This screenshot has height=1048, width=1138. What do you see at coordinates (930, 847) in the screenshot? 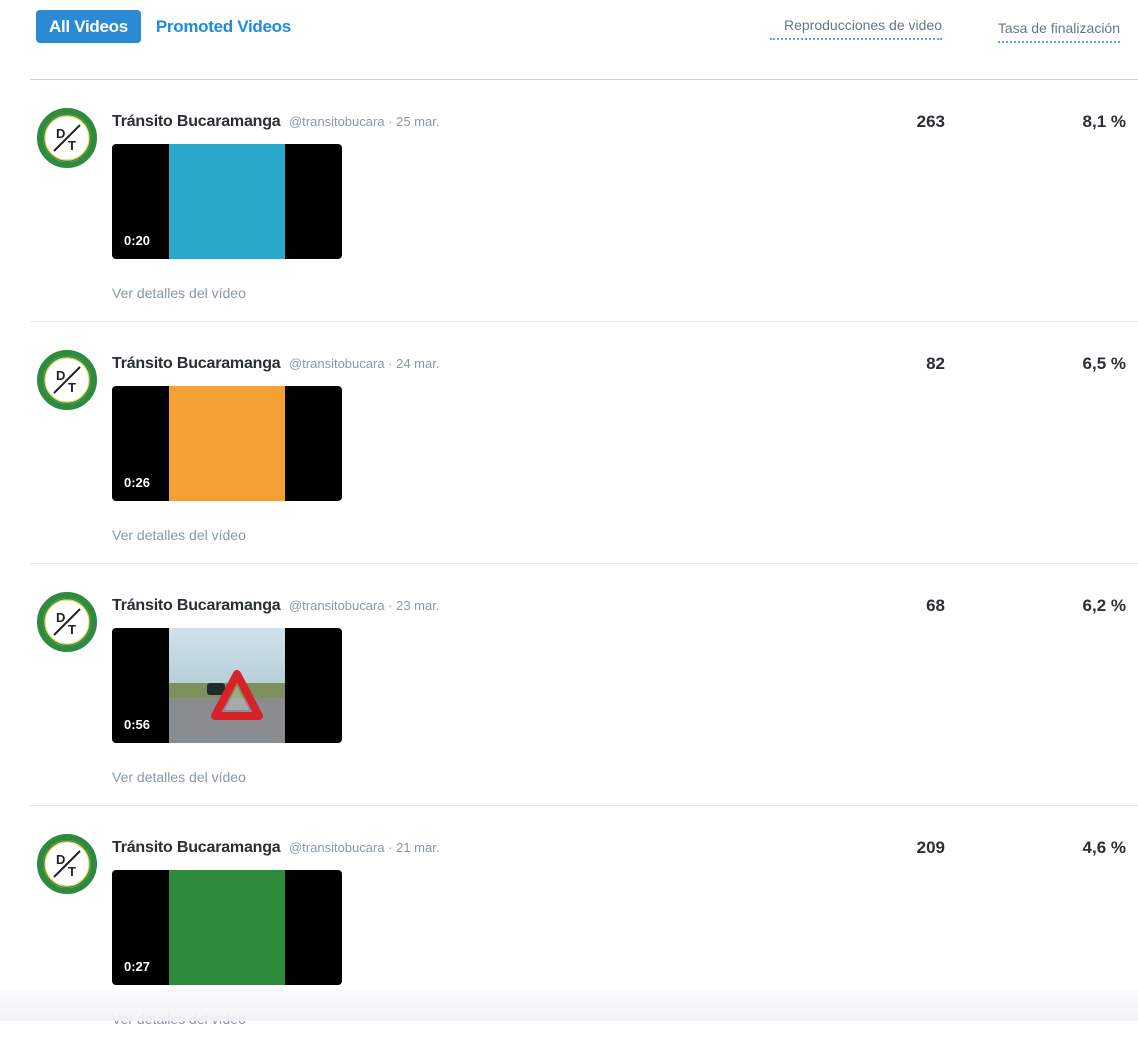
I see `plays-value: 209` at bounding box center [930, 847].